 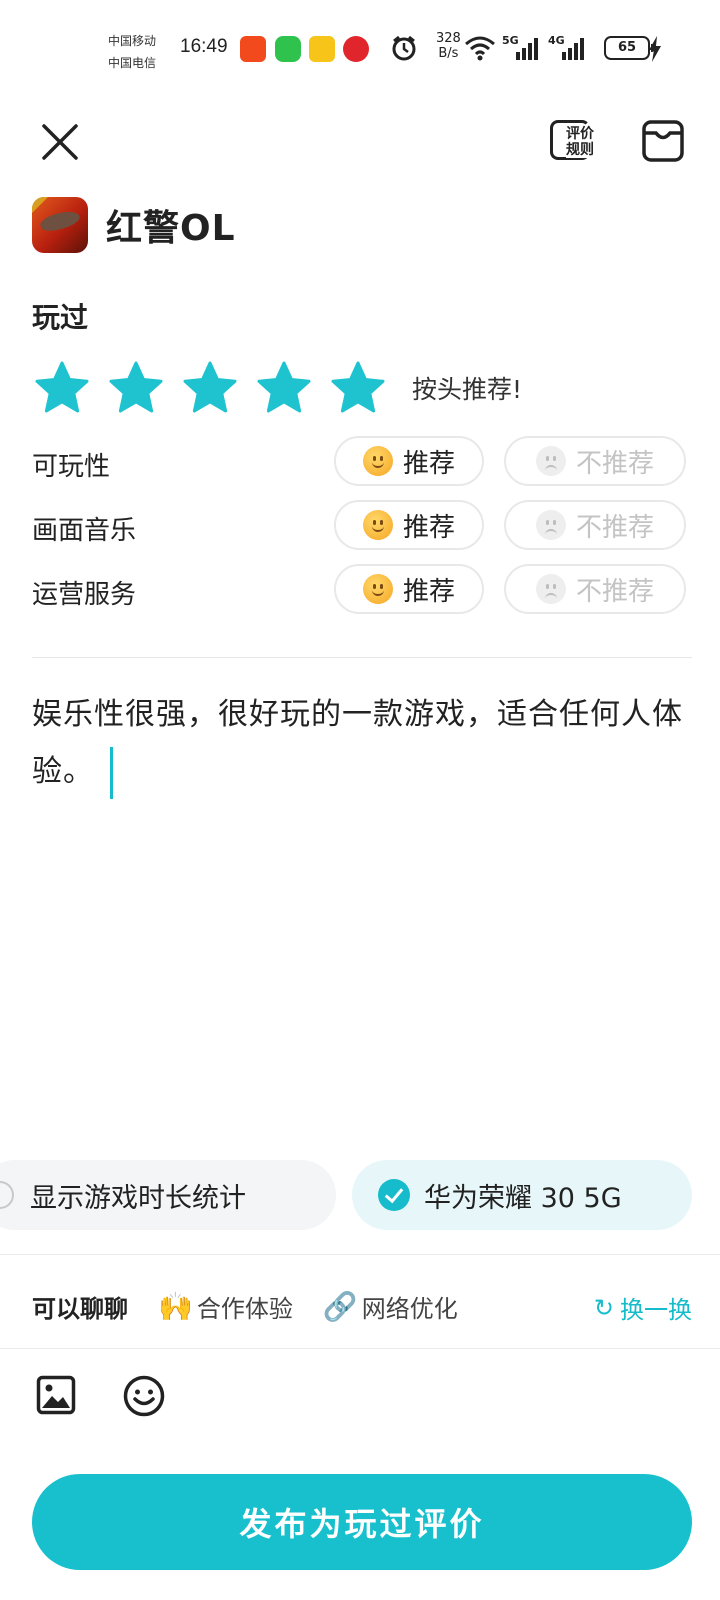 What do you see at coordinates (656, 1310) in the screenshot?
I see `refresh-label: 换一换` at bounding box center [656, 1310].